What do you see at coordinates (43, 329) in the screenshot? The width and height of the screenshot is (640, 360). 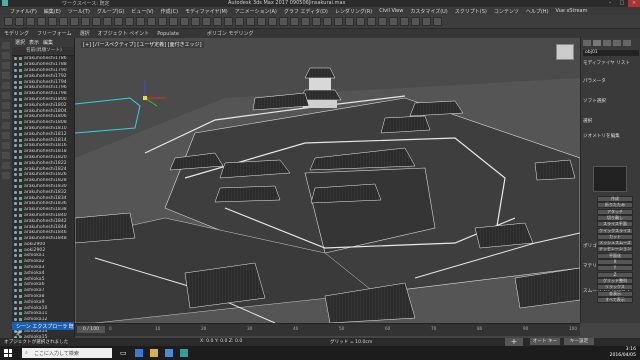 I see `explorer-status-bar: シーン エクスプローラ 既定` at bounding box center [43, 329].